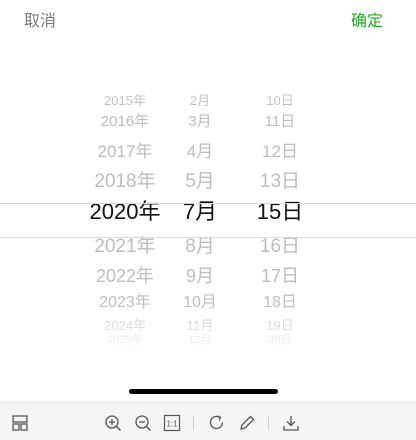 The height and width of the screenshot is (440, 416). Describe the element at coordinates (200, 181) in the screenshot. I see `picker-item: 5月` at that location.